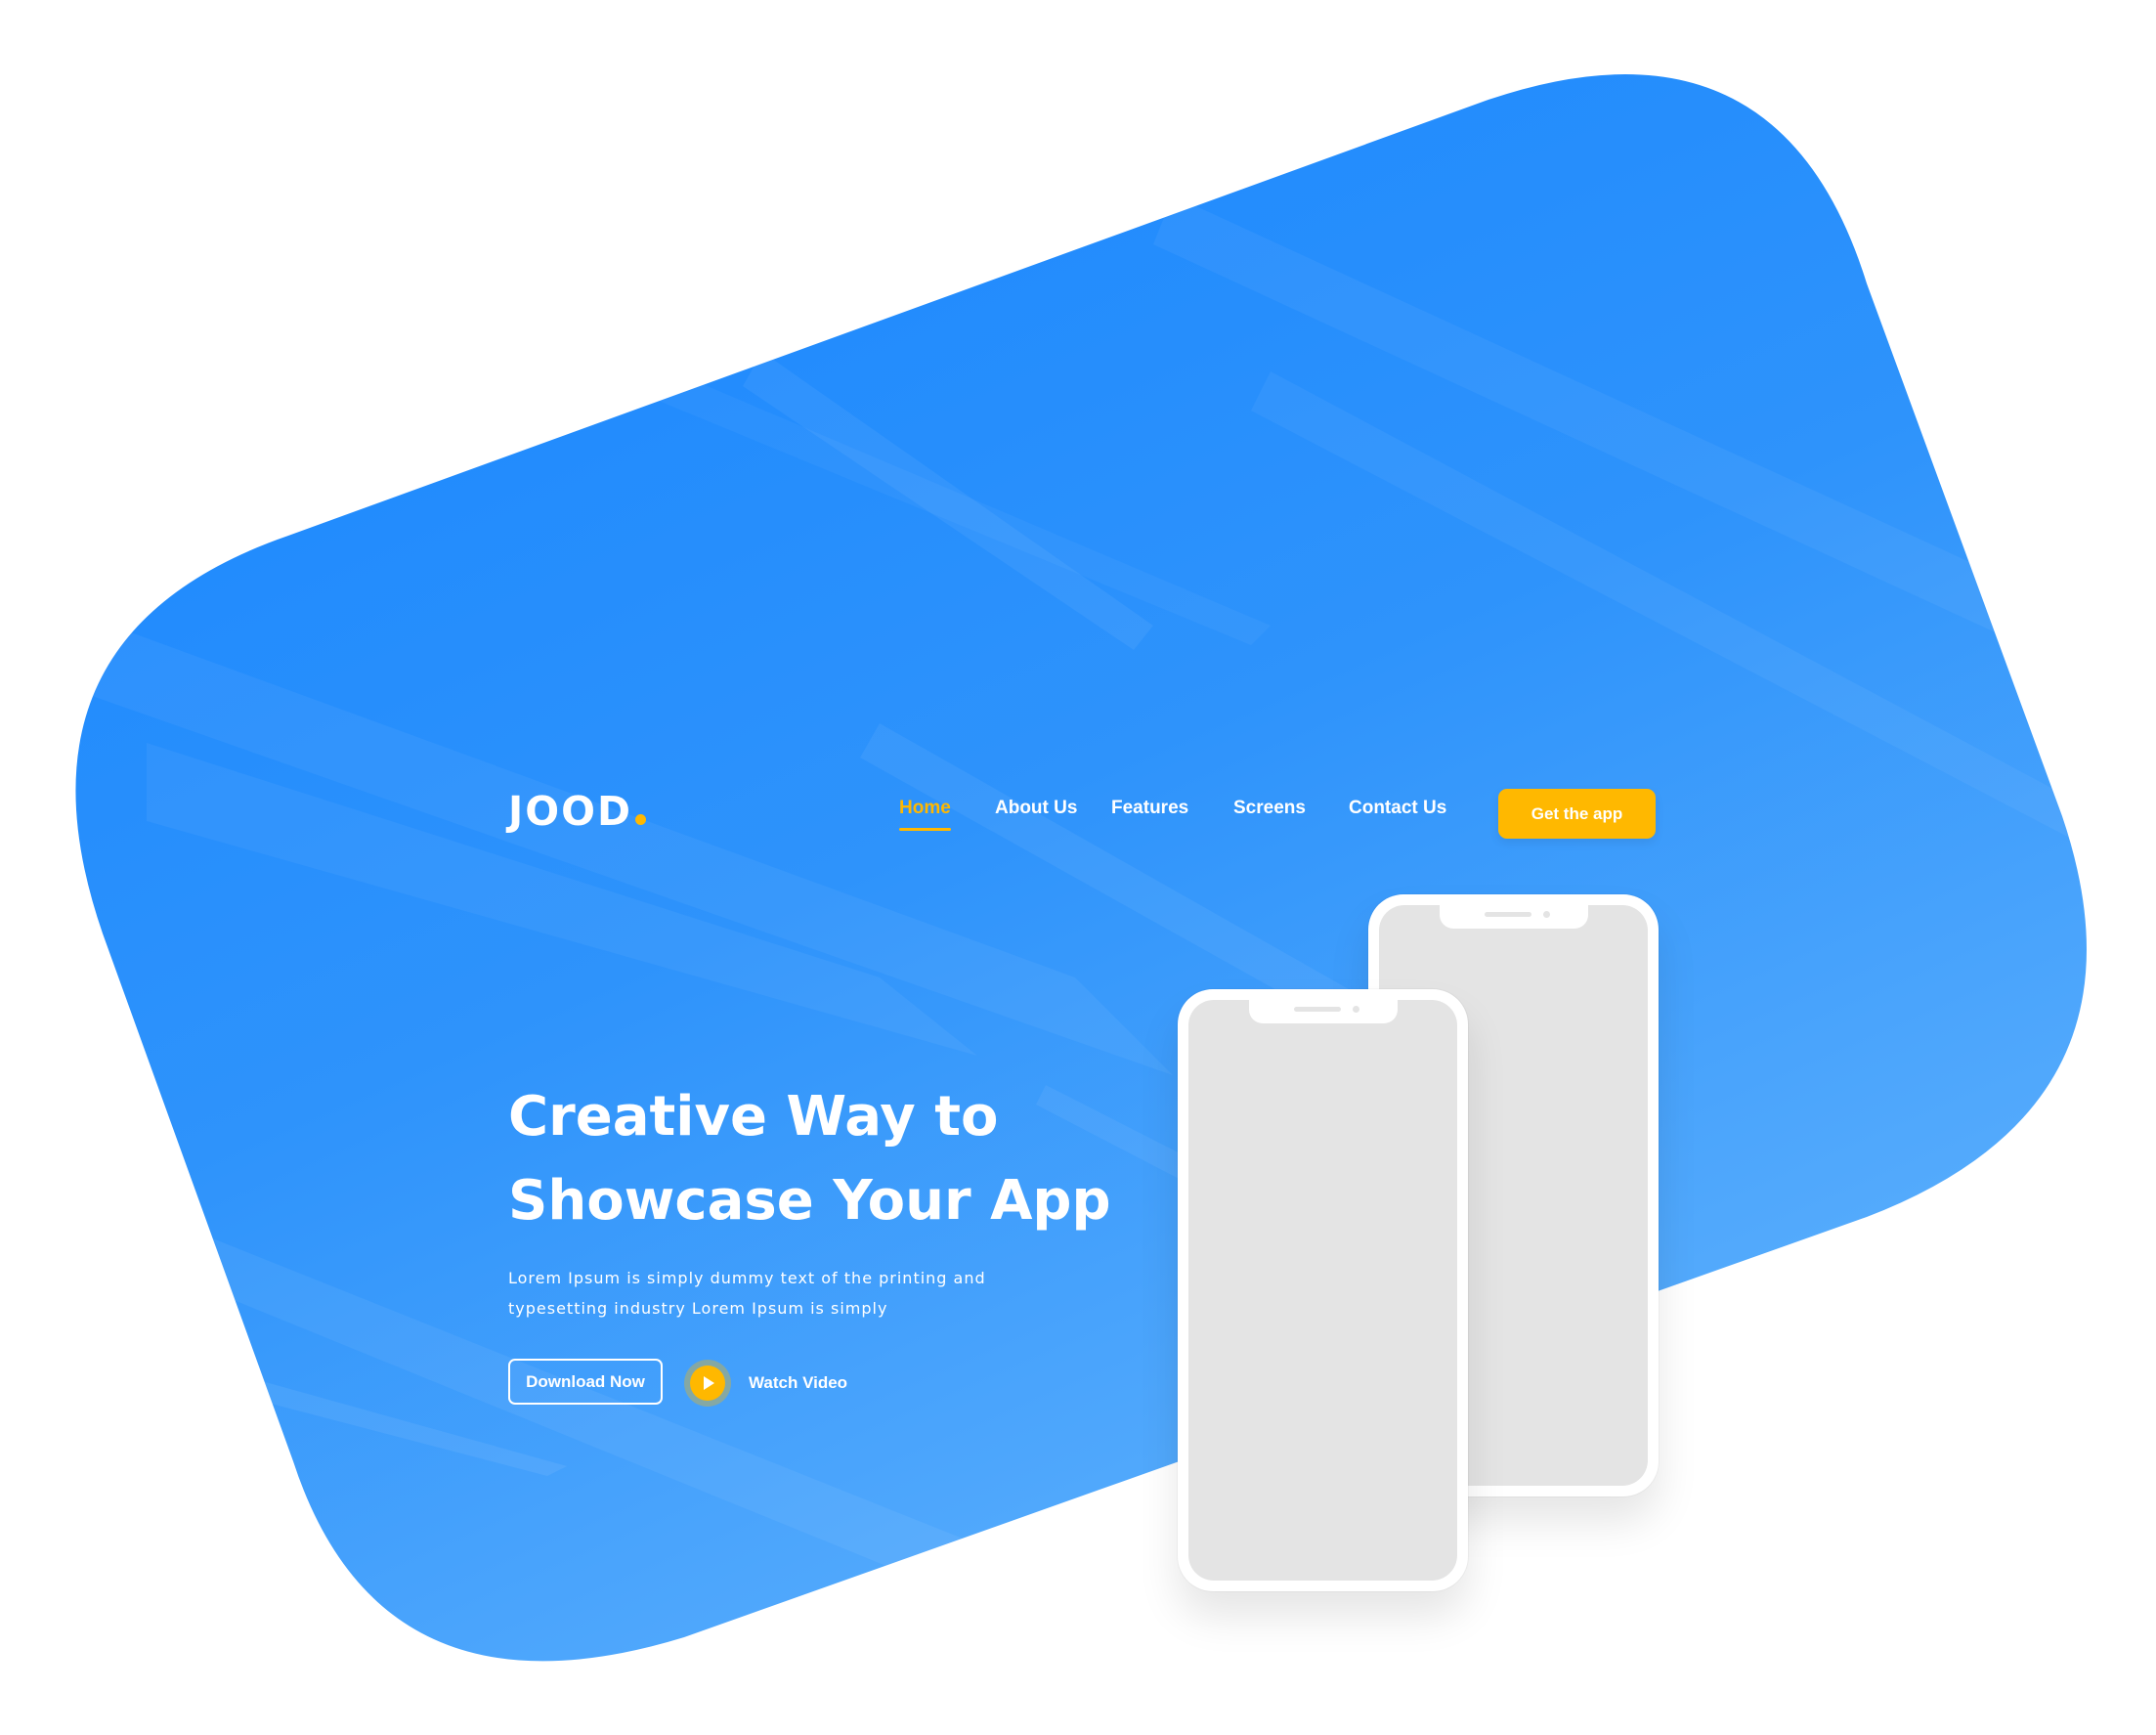 Image resolution: width=2156 pixels, height=1735 pixels. I want to click on nav-item-home: Home, so click(925, 814).